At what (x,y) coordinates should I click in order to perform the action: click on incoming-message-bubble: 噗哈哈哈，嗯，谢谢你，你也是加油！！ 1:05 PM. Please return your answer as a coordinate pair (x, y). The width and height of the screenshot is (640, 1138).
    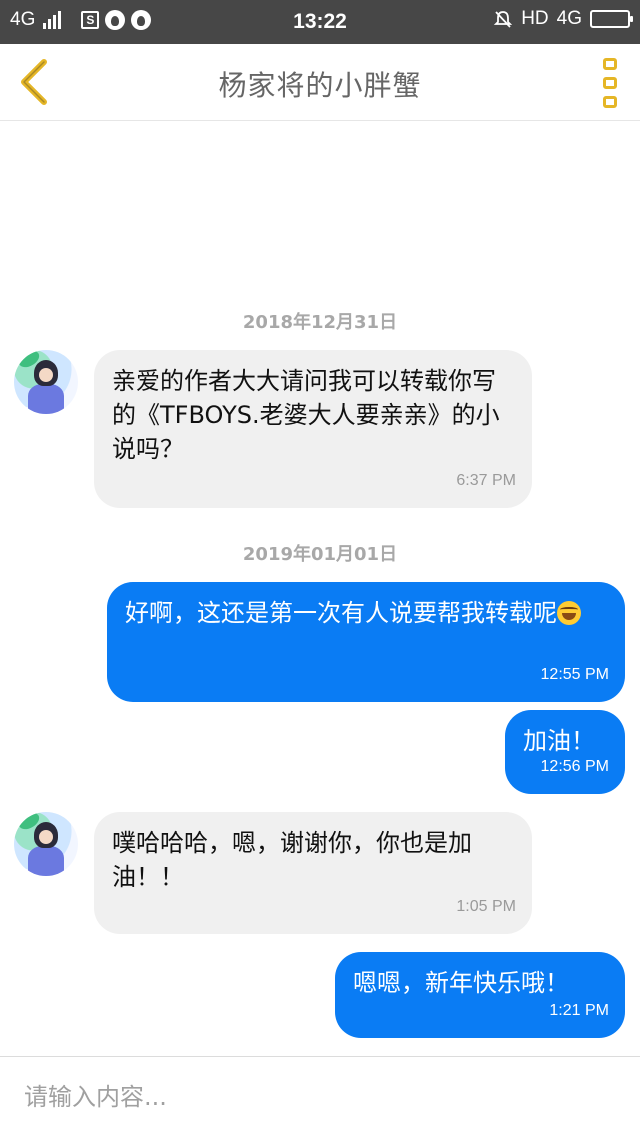
    Looking at the image, I should click on (313, 873).